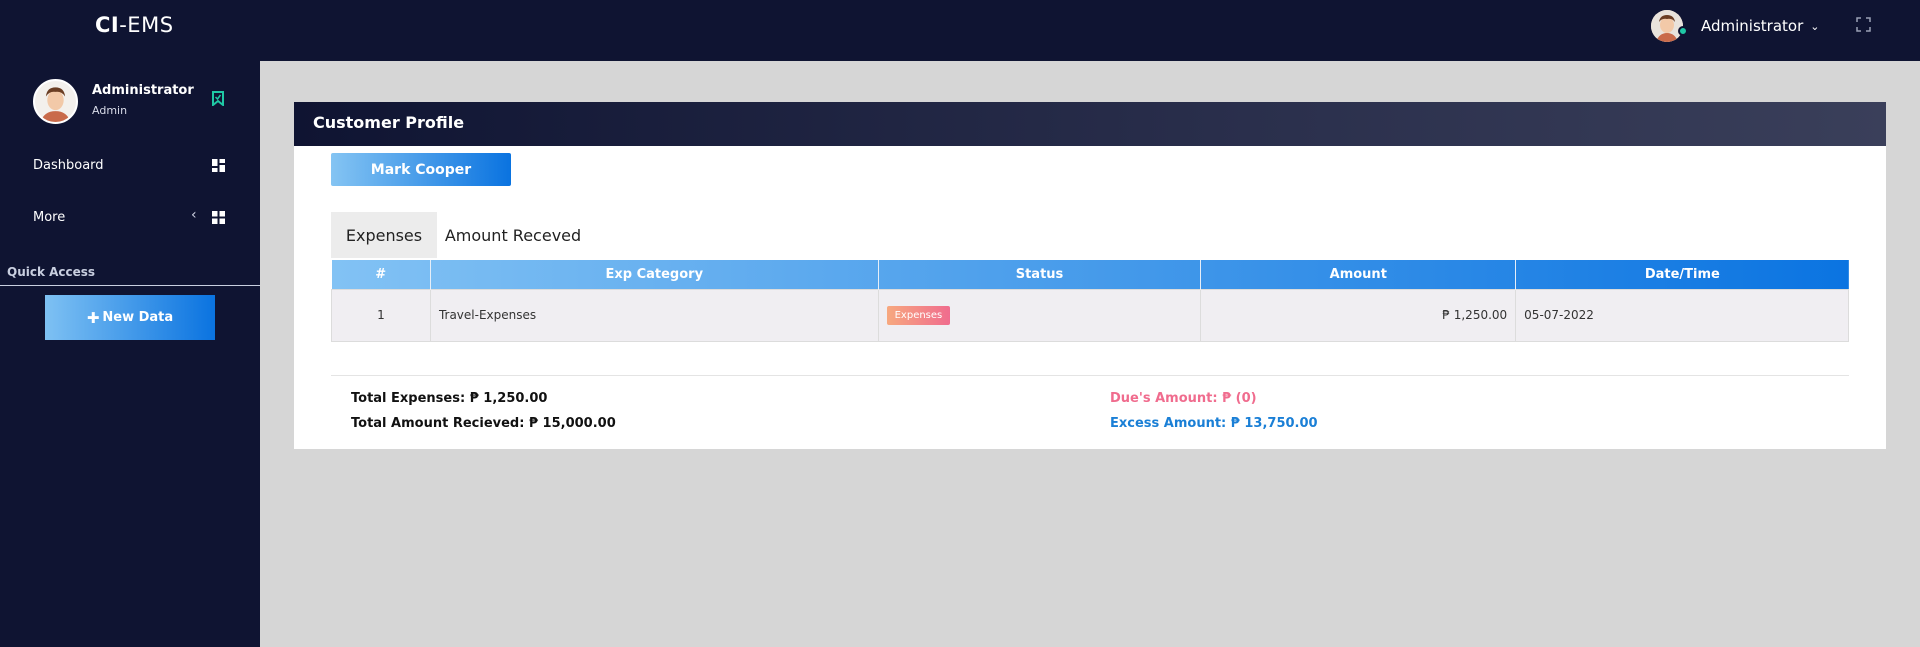 This screenshot has width=1920, height=647. I want to click on sidebar-item-label: More, so click(49, 217).